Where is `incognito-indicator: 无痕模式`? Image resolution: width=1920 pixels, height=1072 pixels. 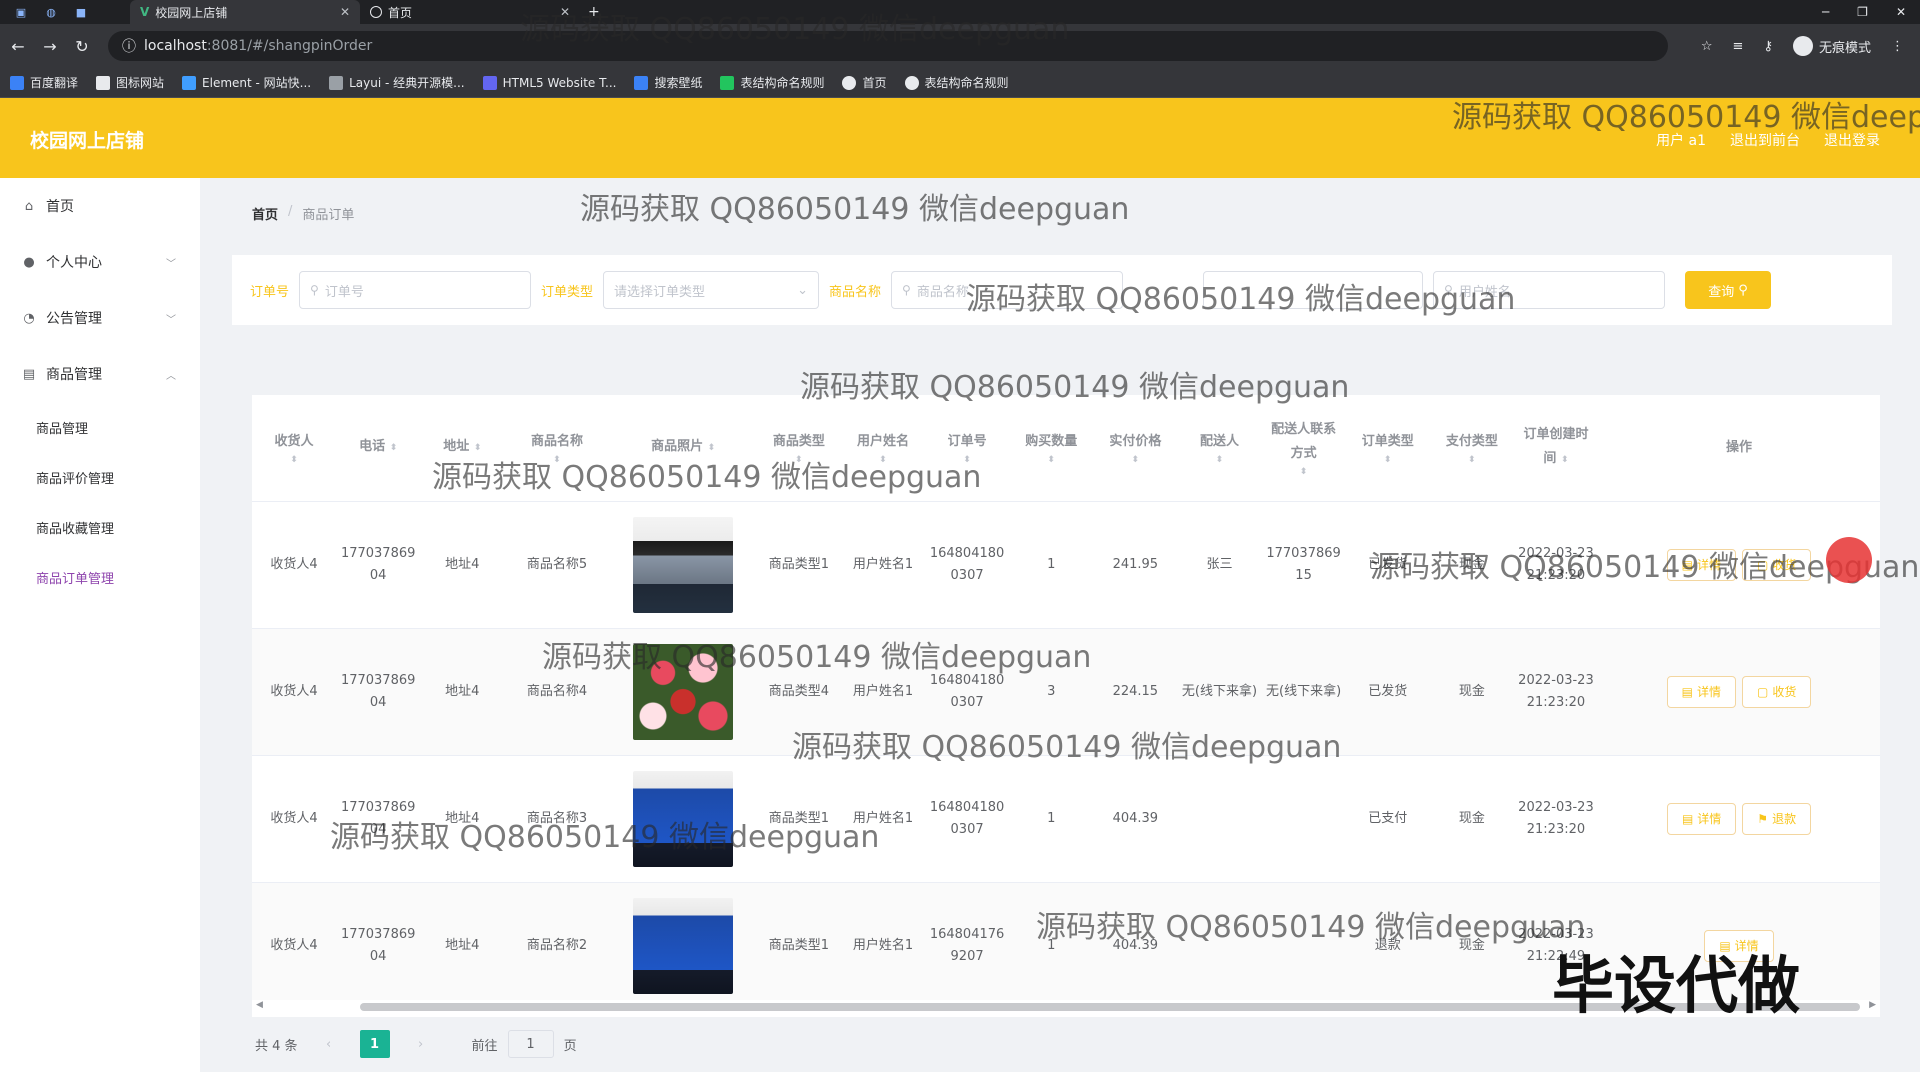 incognito-indicator: 无痕模式 is located at coordinates (1831, 46).